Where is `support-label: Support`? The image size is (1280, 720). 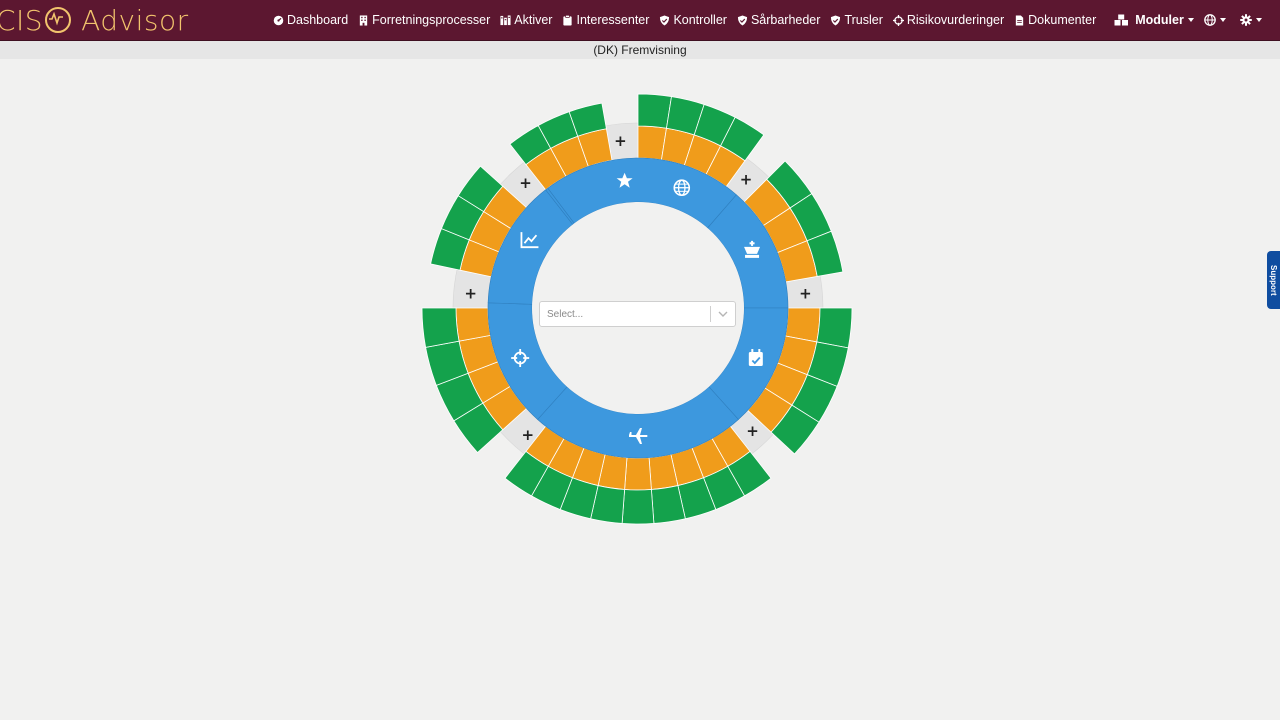
support-label: Support is located at coordinates (1273, 280).